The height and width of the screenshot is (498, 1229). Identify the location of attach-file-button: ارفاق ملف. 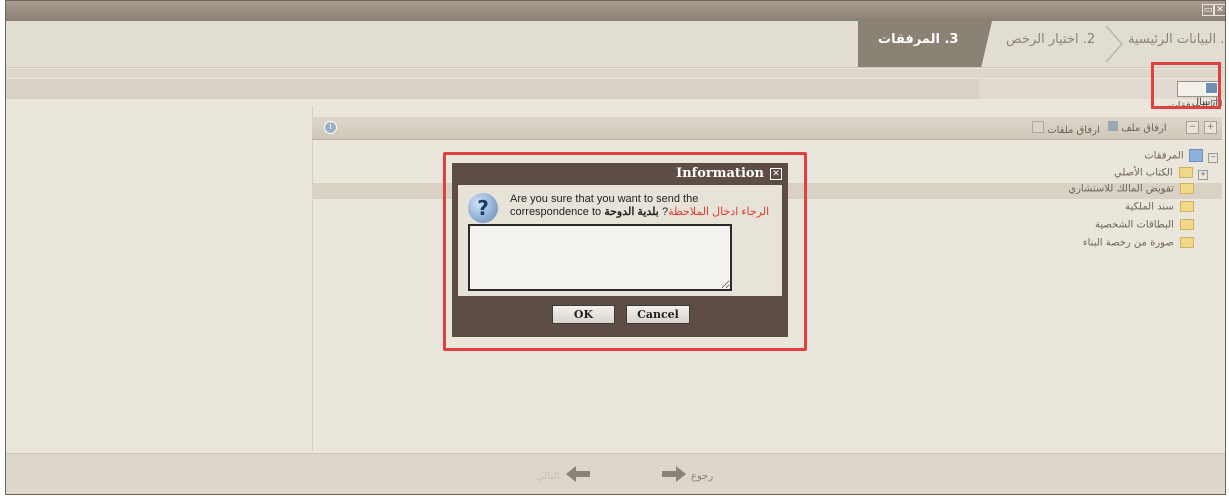
(1137, 127).